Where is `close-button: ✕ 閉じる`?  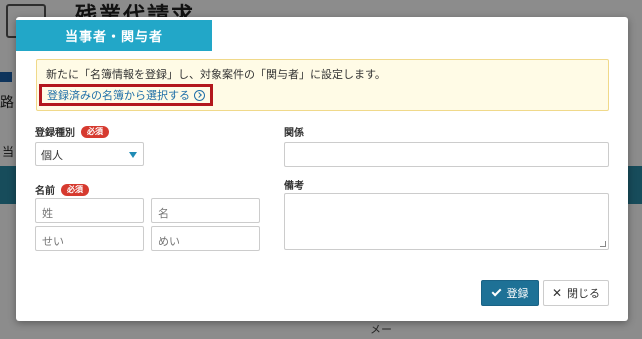 close-button: ✕ 閉じる is located at coordinates (576, 293).